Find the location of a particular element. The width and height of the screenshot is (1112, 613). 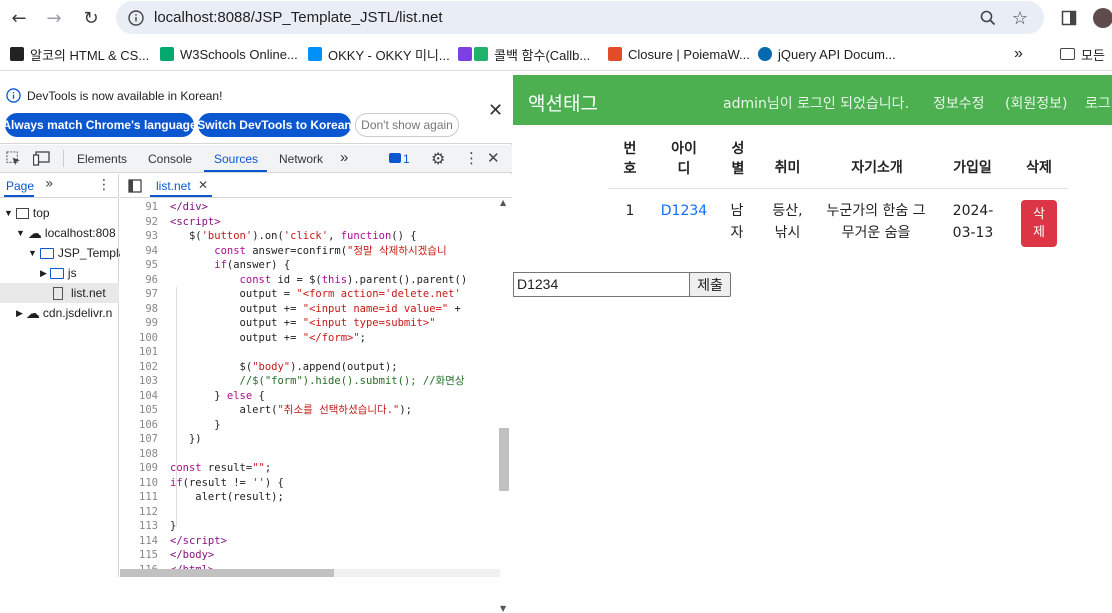

all-bookmarks-button: 모든 is located at coordinates (1082, 54).